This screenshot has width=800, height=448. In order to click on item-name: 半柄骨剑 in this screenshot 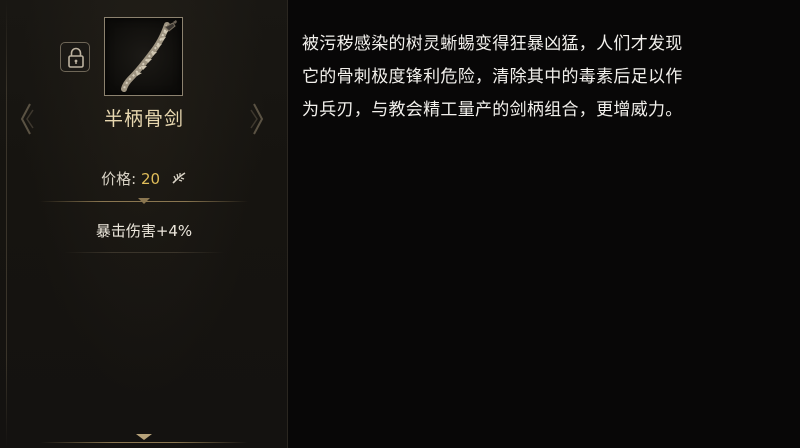, I will do `click(143, 119)`.